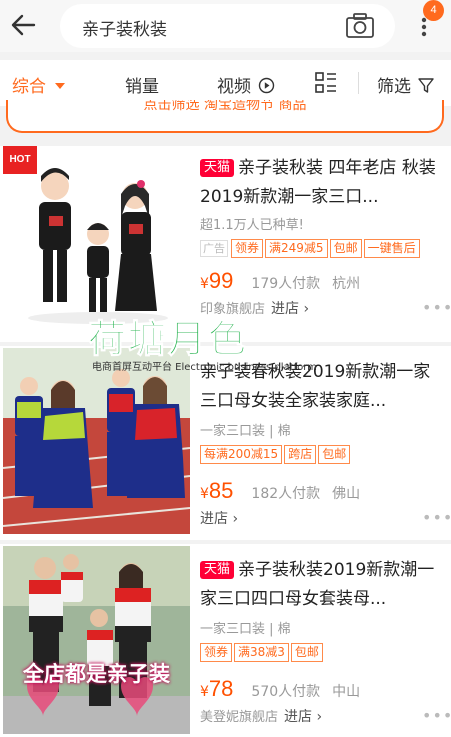 The height and width of the screenshot is (737, 451). Describe the element at coordinates (261, 652) in the screenshot. I see `tag: 满38减3` at that location.